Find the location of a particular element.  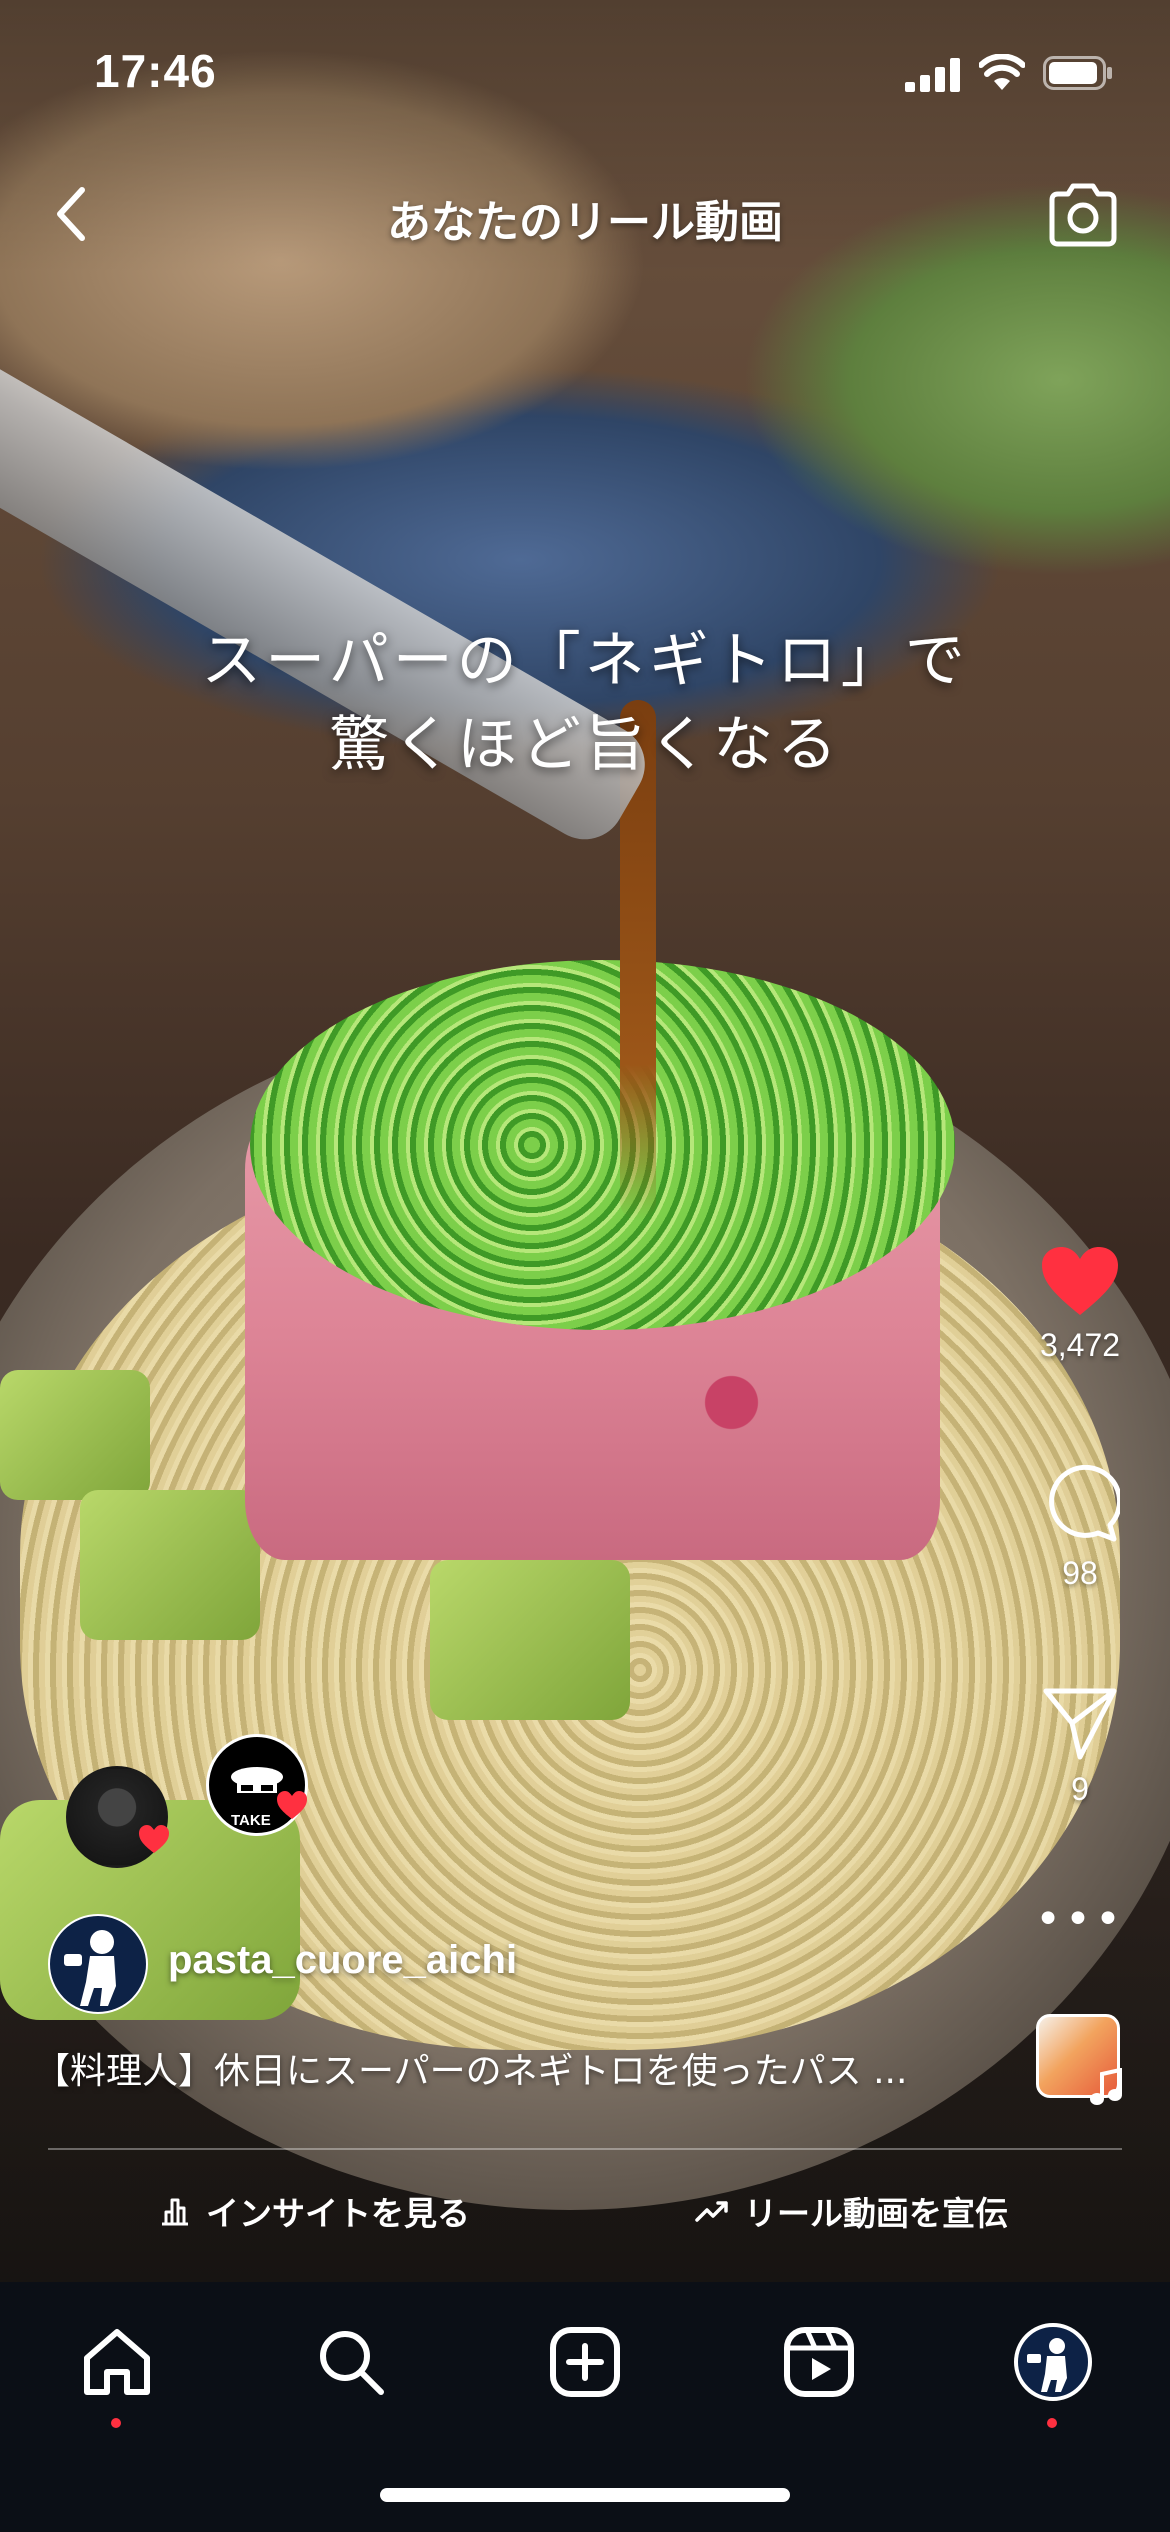

comment-count: 98 is located at coordinates (1080, 1573).